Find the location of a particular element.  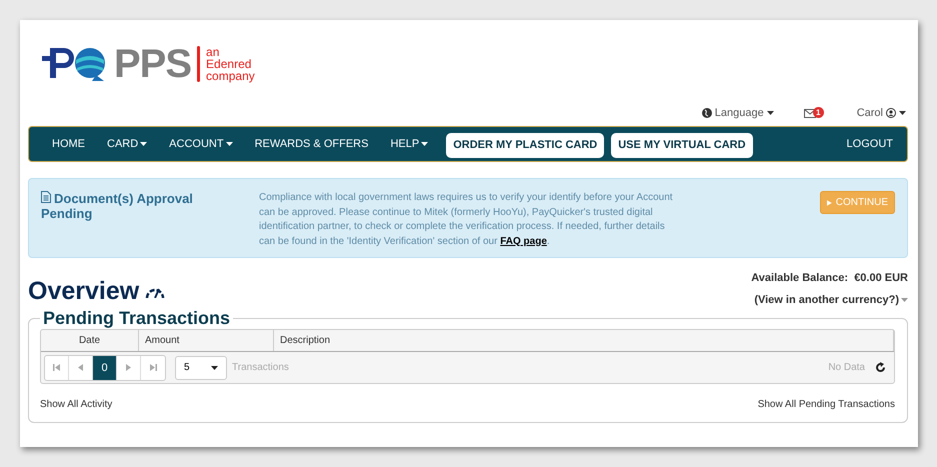

nav-link: REWARDS & OFFERS is located at coordinates (312, 144).